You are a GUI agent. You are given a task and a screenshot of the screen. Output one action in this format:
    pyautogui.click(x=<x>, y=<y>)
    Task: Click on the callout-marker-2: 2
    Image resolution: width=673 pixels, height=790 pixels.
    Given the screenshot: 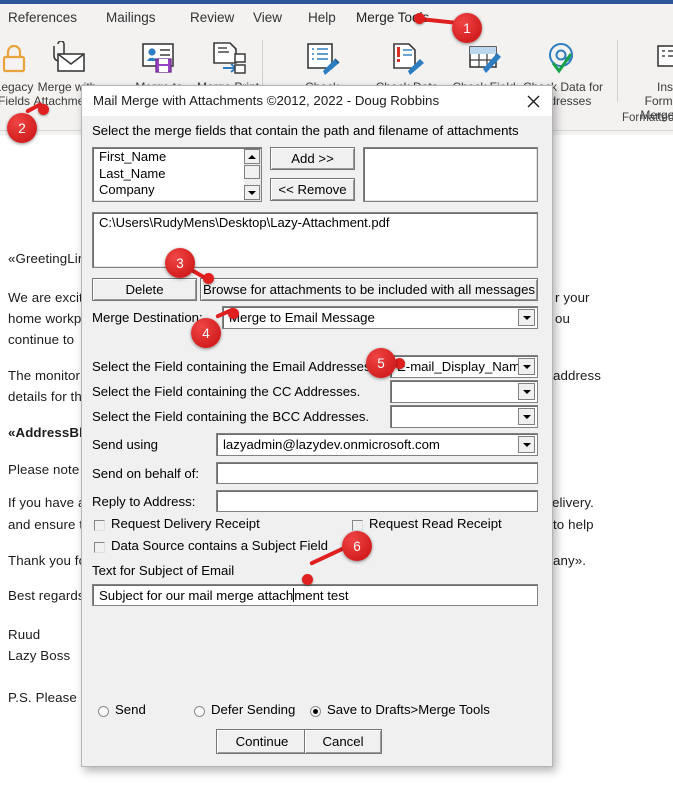 What is the action you would take?
    pyautogui.click(x=22, y=128)
    